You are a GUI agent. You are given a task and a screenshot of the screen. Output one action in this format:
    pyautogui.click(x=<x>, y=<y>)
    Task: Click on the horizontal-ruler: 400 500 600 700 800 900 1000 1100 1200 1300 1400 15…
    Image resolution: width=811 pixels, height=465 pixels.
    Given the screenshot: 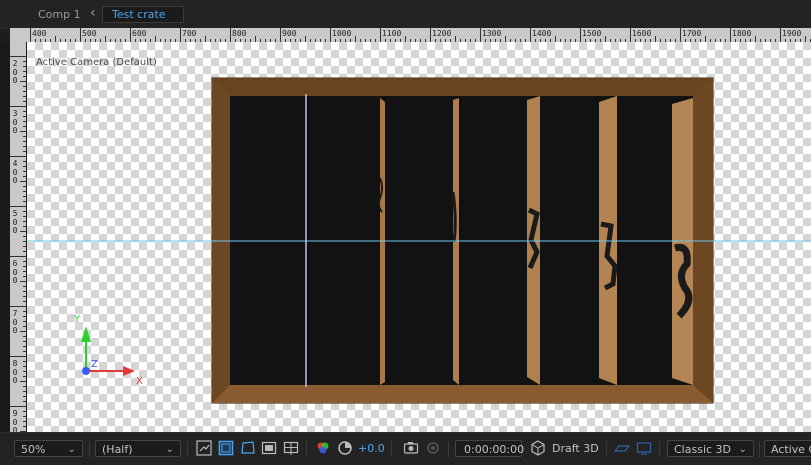 What is the action you would take?
    pyautogui.click(x=419, y=35)
    